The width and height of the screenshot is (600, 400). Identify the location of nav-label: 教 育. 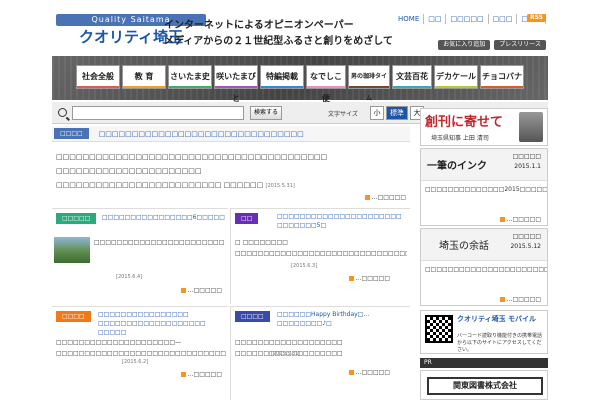
(144, 76).